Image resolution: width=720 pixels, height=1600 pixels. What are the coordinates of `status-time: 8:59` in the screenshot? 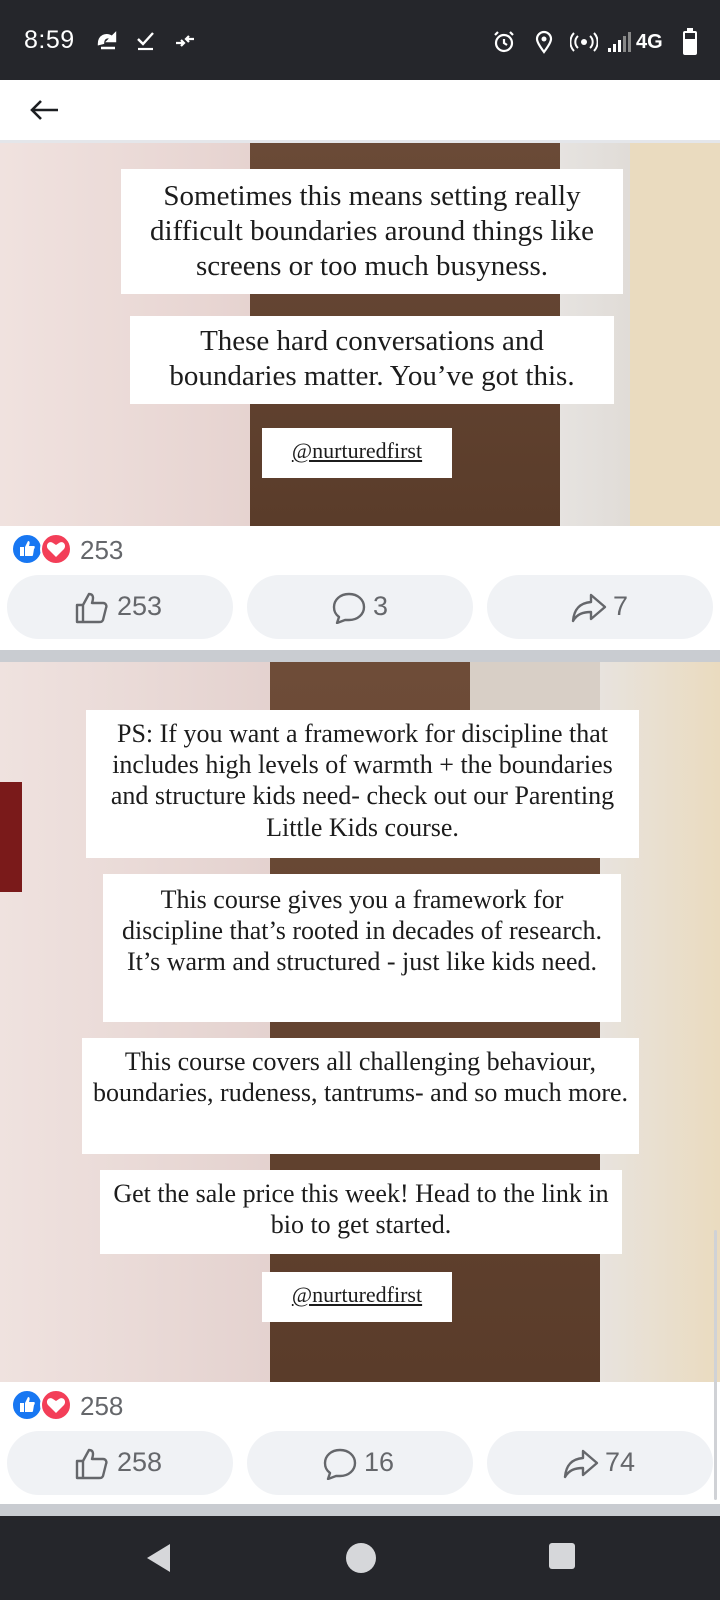 It's located at (49, 40).